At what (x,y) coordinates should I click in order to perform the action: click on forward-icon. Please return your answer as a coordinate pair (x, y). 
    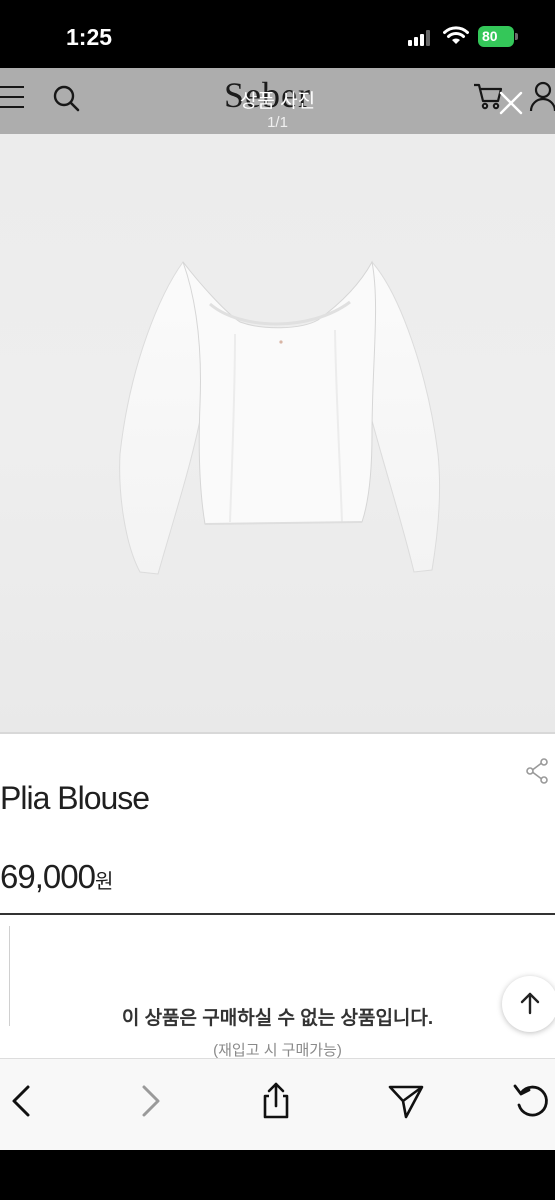
    Looking at the image, I should click on (150, 1101).